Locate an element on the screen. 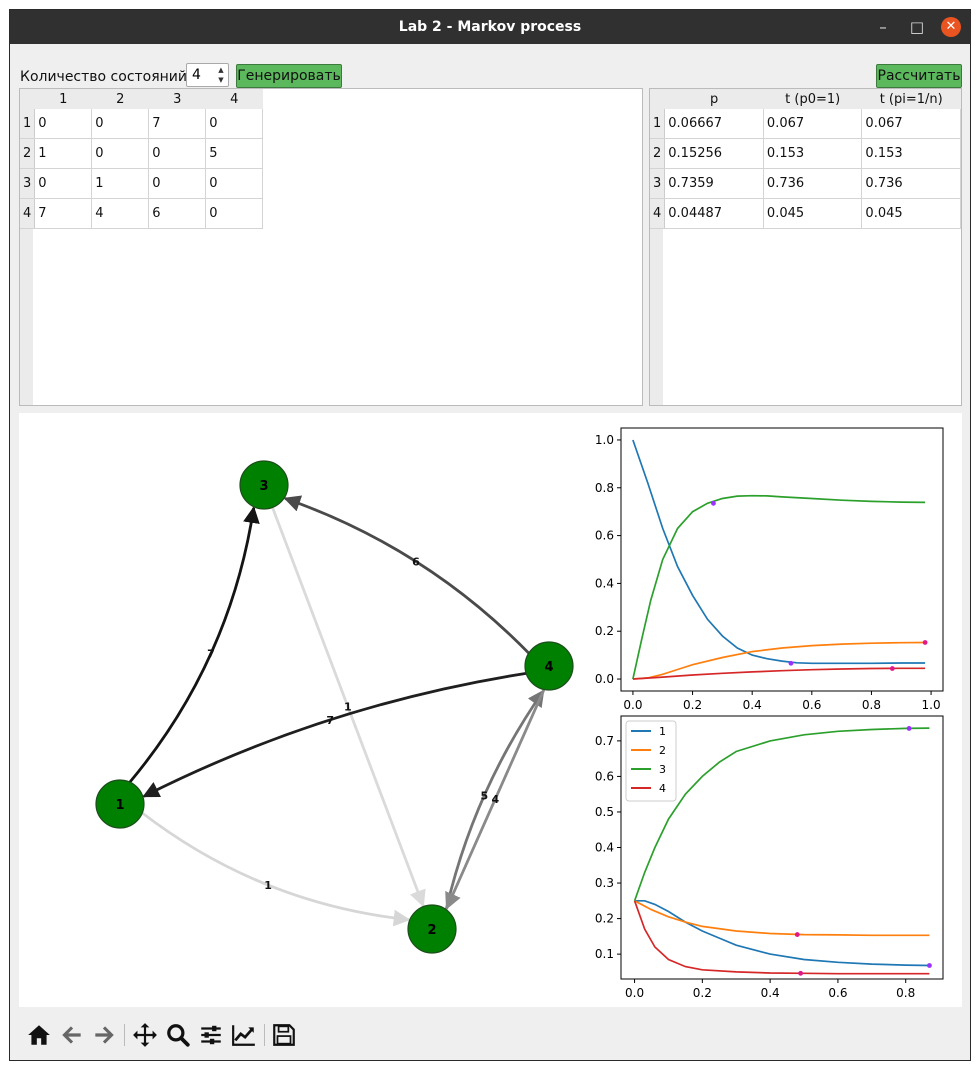 The height and width of the screenshot is (1071, 980). zoom-icon is located at coordinates (178, 1035).